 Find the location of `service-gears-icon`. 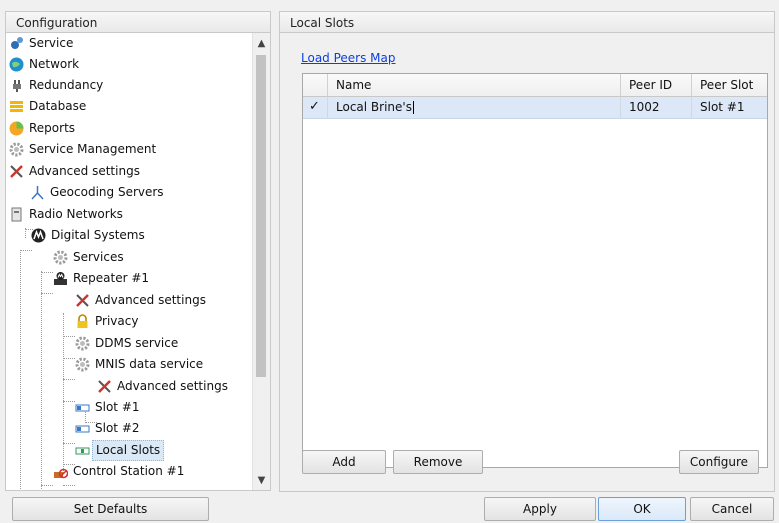

service-gears-icon is located at coordinates (16, 43).